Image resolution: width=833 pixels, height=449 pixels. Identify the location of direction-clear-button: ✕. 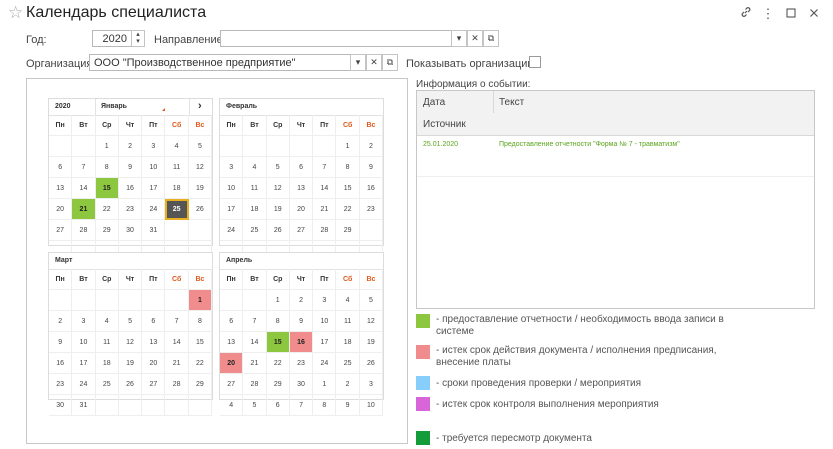
(475, 38).